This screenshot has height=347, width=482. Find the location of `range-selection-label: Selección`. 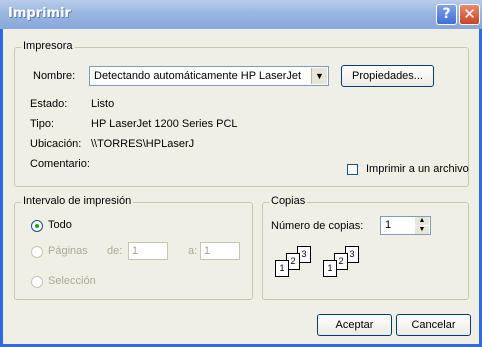

range-selection-label: Selección is located at coordinates (72, 281).